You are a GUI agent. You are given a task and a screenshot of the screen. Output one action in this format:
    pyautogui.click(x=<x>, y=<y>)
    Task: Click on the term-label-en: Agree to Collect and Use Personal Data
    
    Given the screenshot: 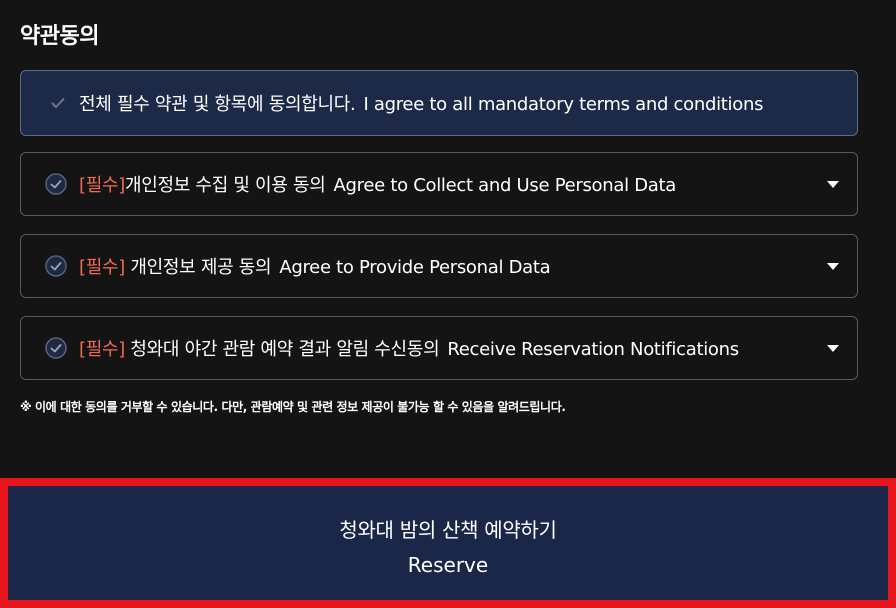 What is the action you would take?
    pyautogui.click(x=505, y=185)
    